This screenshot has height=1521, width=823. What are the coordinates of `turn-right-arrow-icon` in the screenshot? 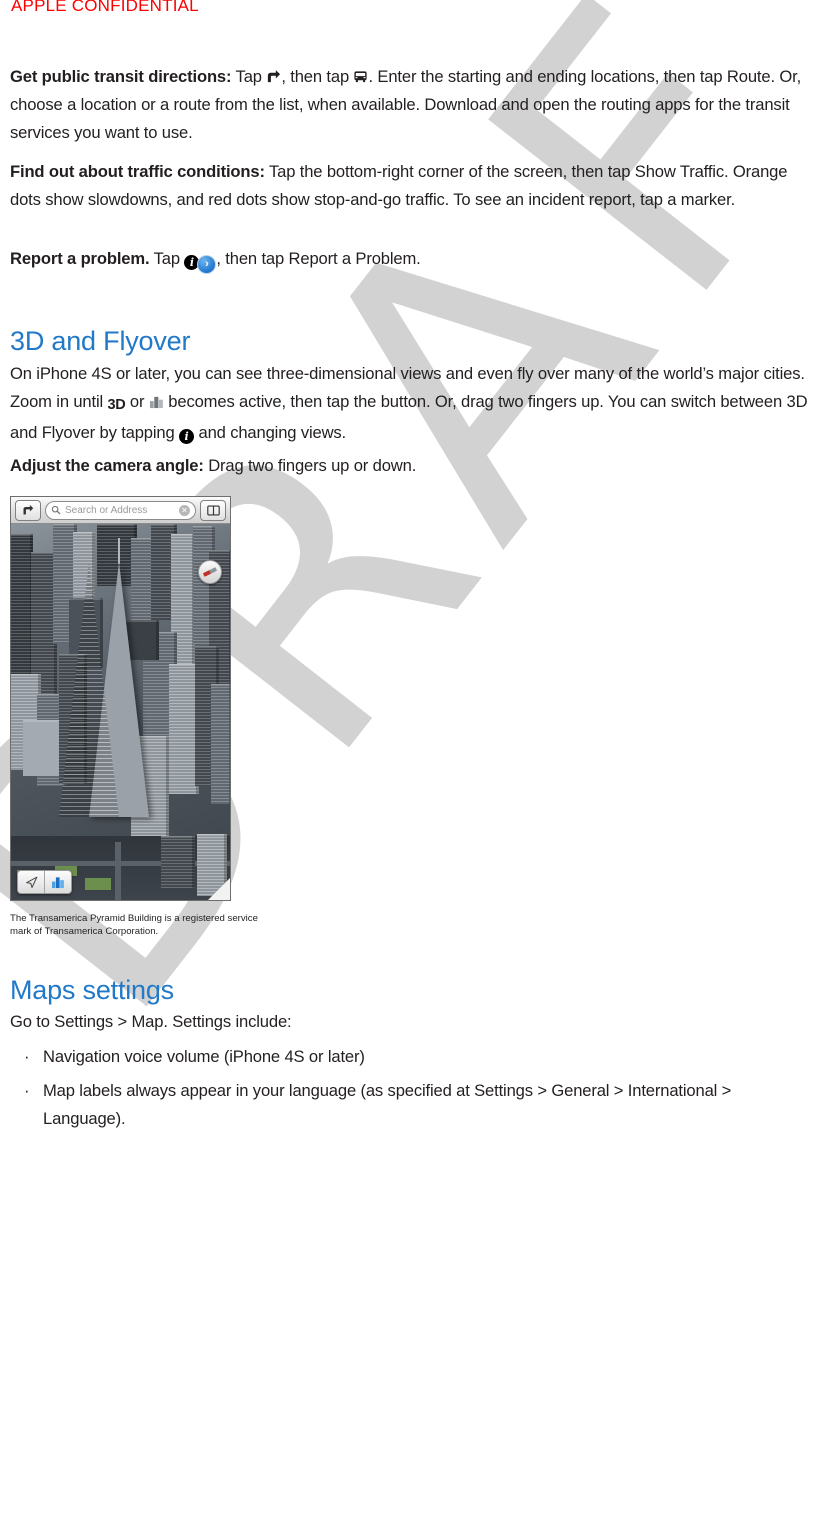 It's located at (273, 76).